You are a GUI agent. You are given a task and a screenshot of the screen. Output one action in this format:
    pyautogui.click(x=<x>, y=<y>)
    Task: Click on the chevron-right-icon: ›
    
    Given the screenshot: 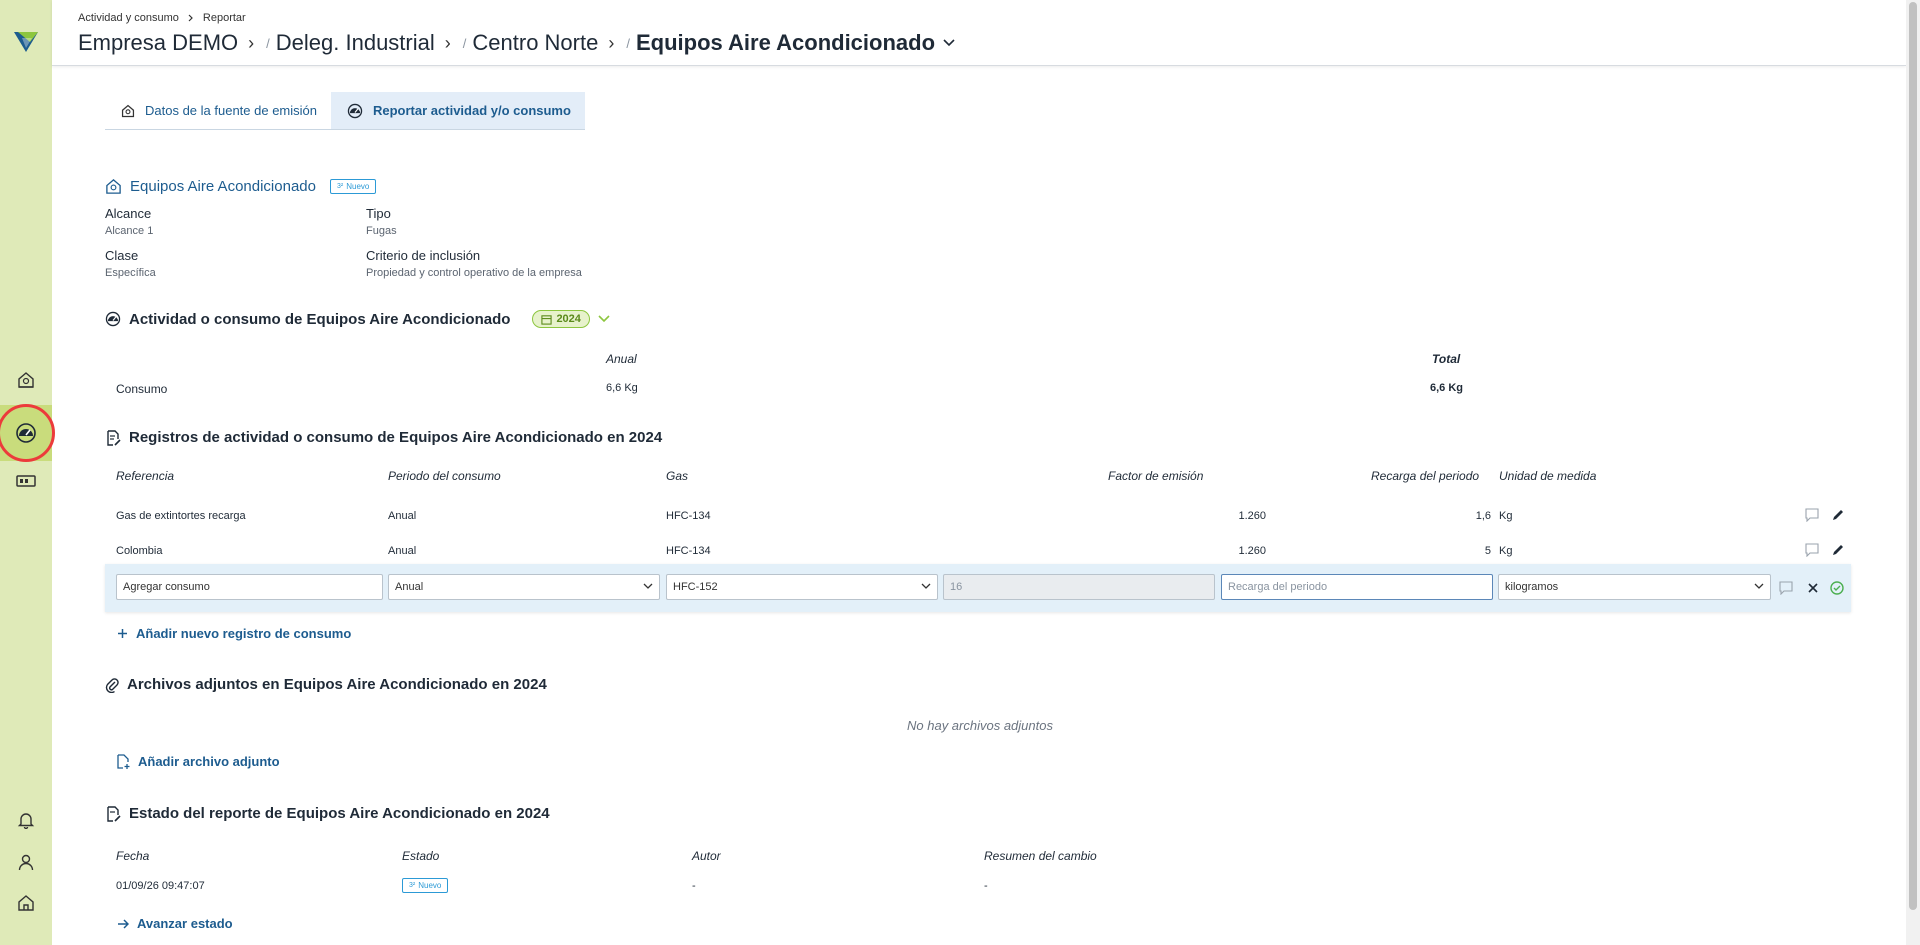 What is the action you would take?
    pyautogui.click(x=447, y=42)
    